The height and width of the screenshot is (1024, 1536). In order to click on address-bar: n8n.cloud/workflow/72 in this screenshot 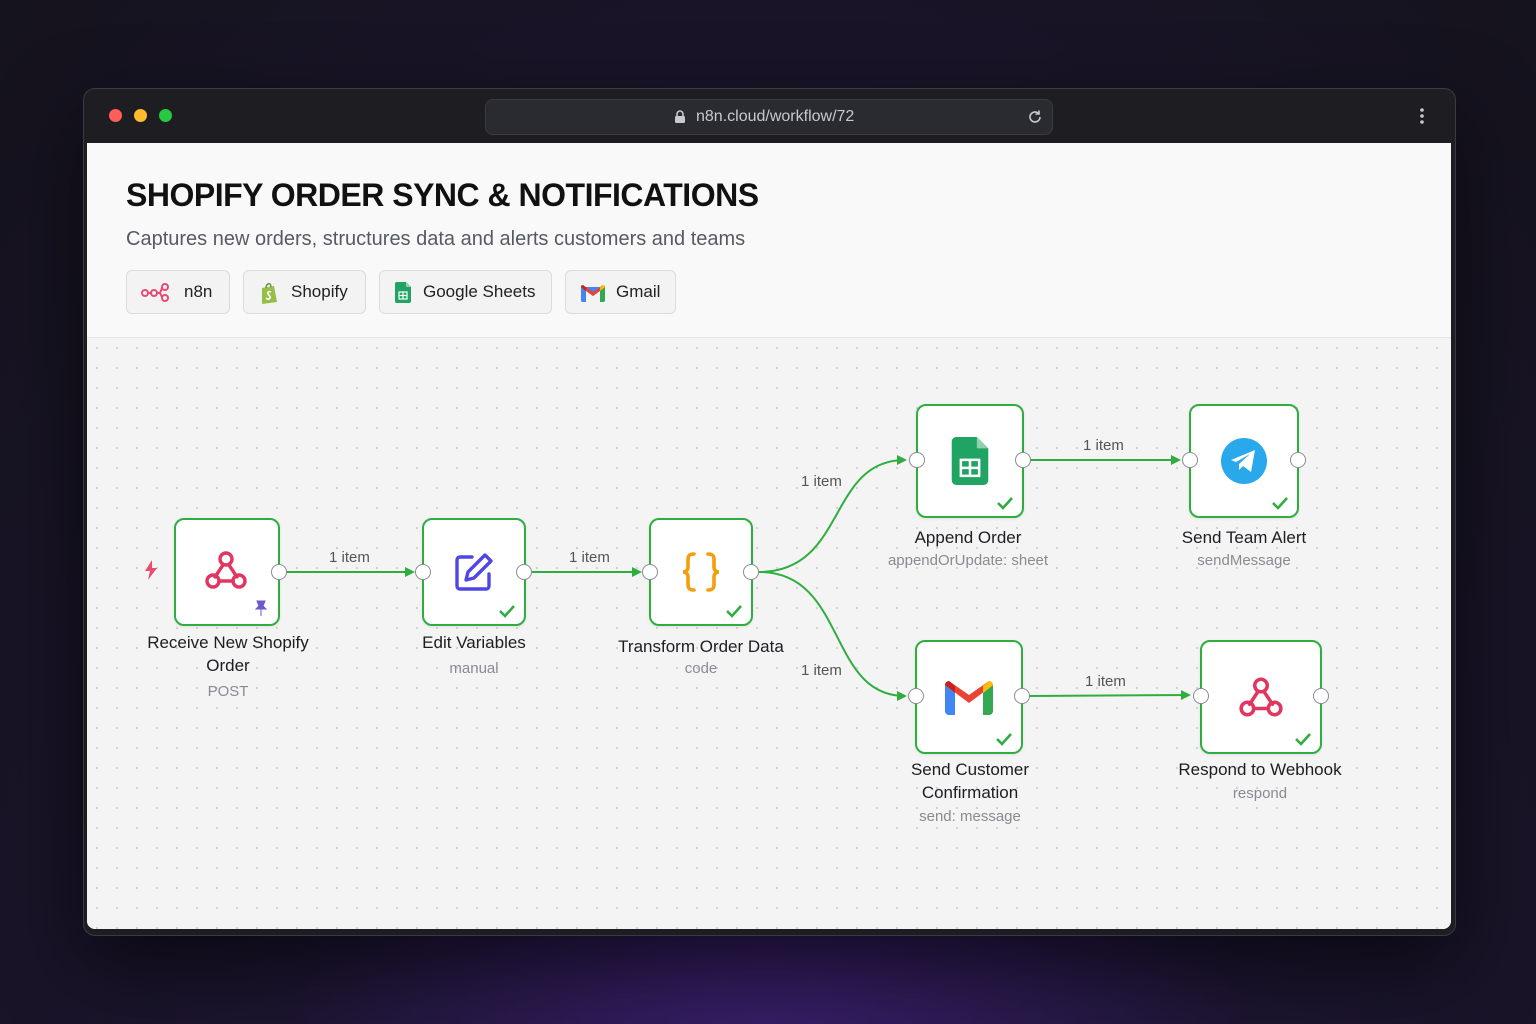, I will do `click(769, 117)`.